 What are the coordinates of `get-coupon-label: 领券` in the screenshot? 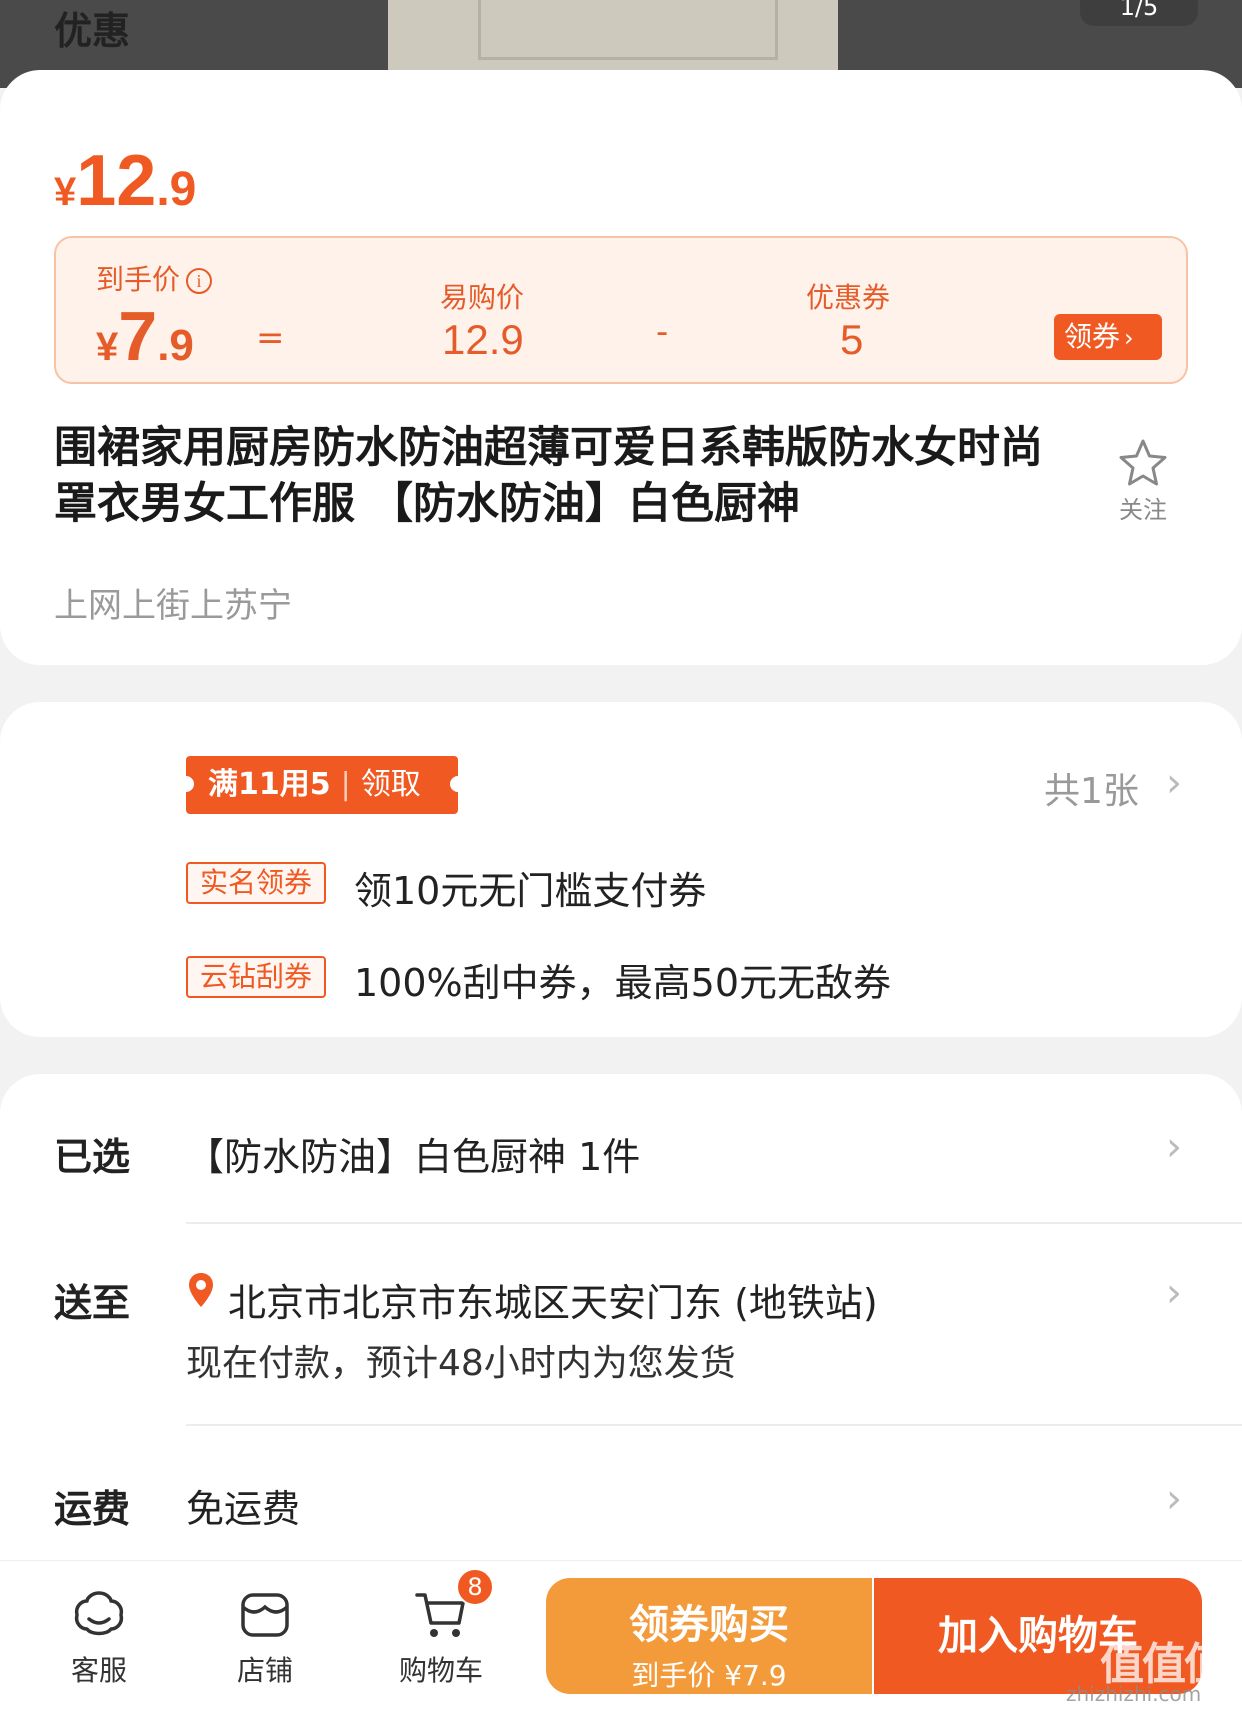 It's located at (1092, 336).